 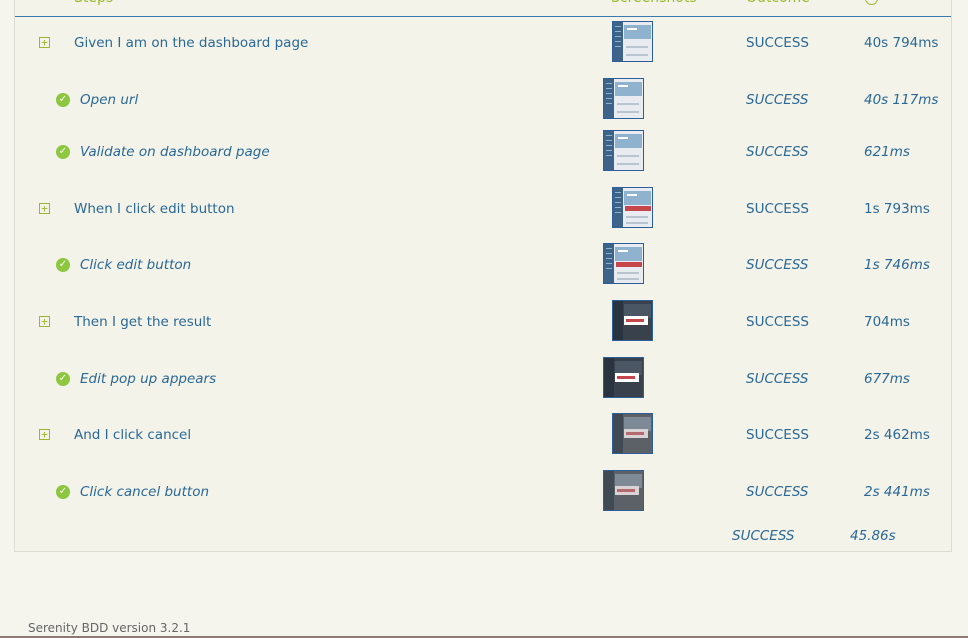 What do you see at coordinates (148, 379) in the screenshot?
I see `step-title: Edit pop up appears` at bounding box center [148, 379].